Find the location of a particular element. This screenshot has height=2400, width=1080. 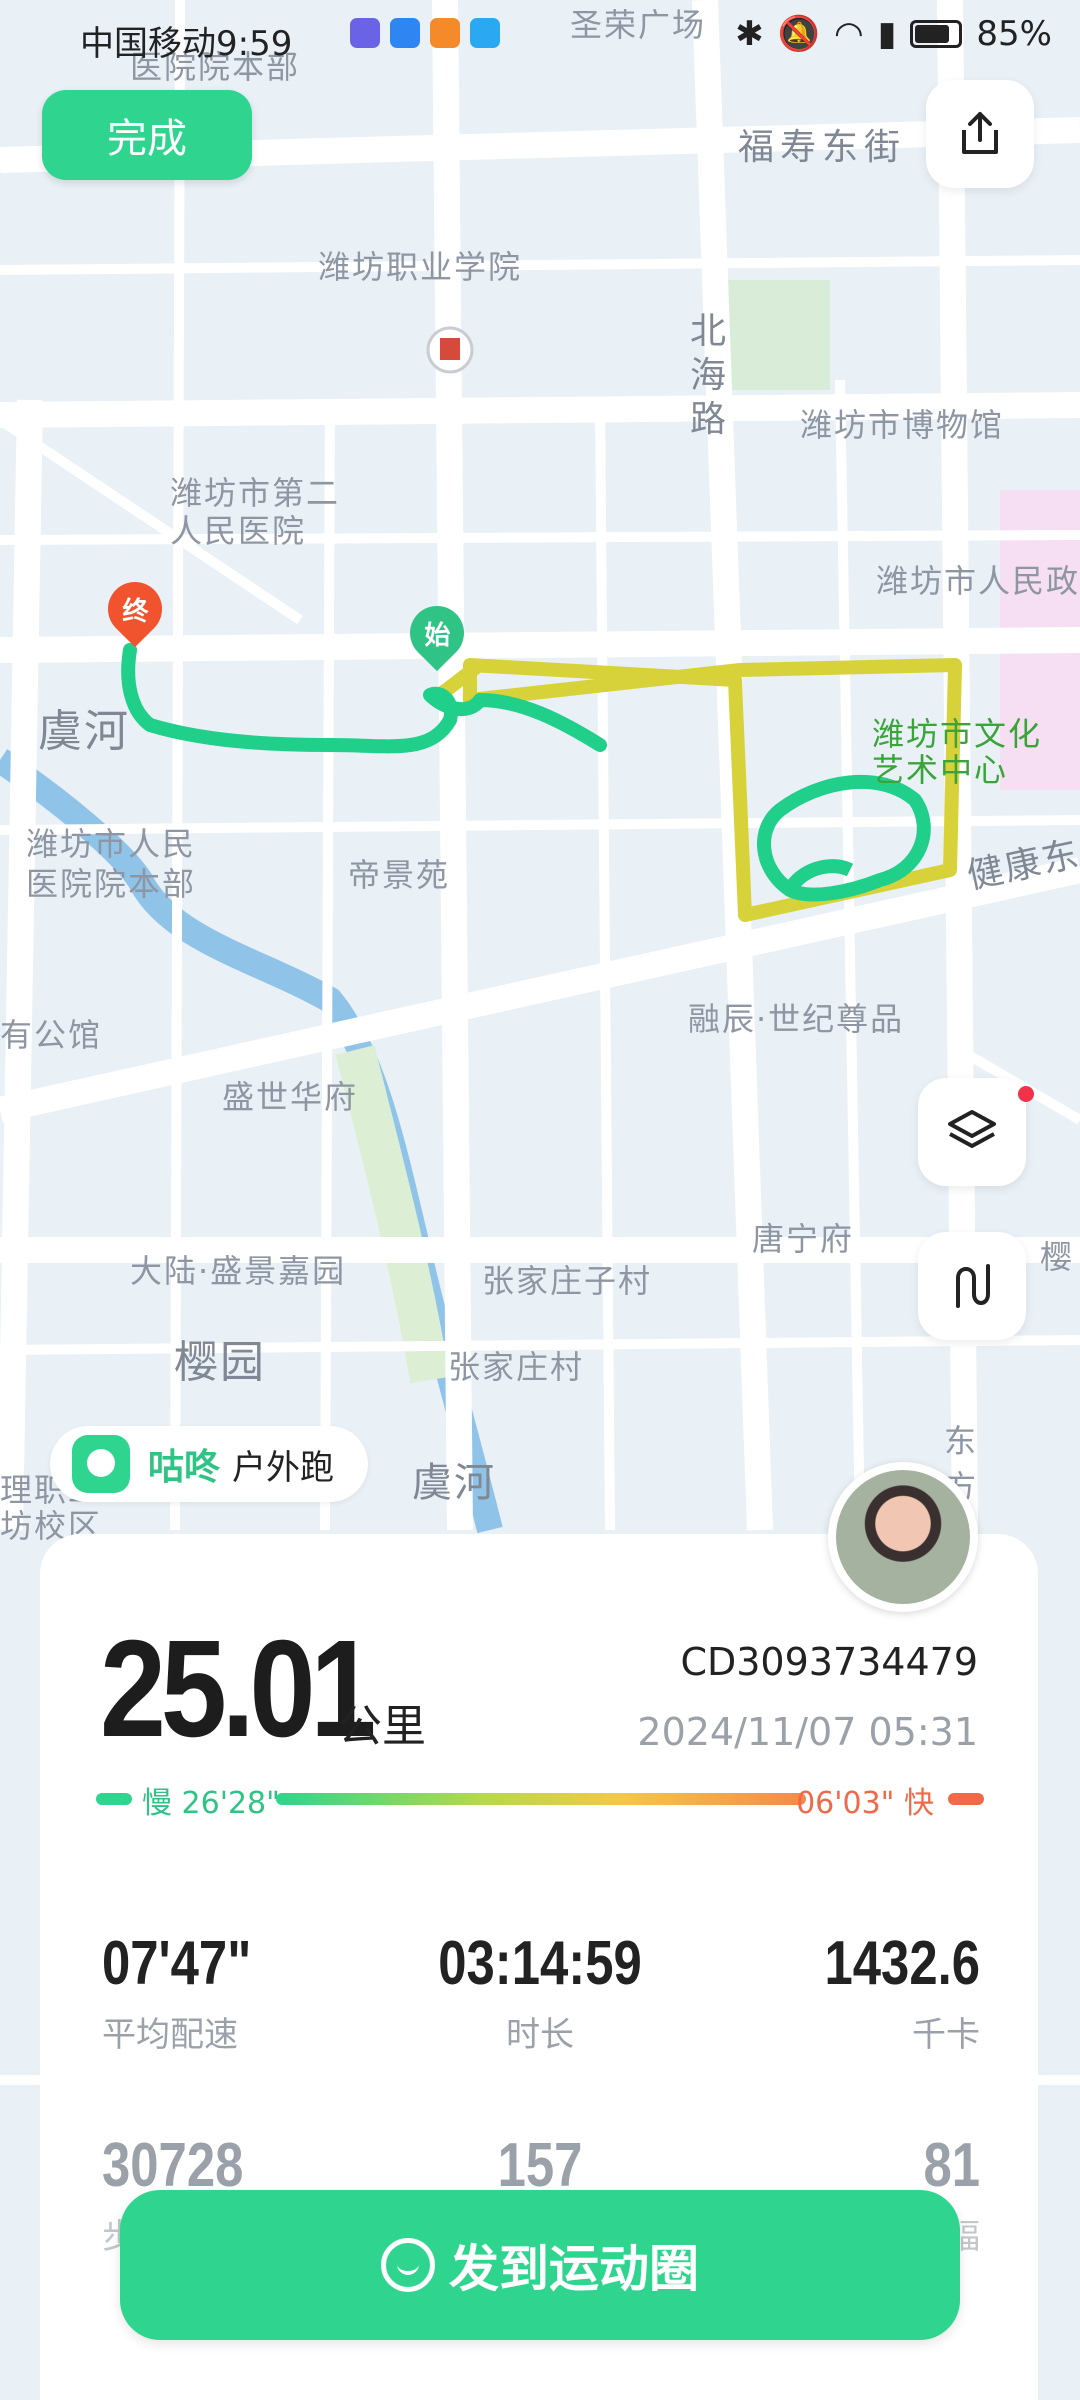

chat-bubble-icon is located at coordinates (408, 2265).